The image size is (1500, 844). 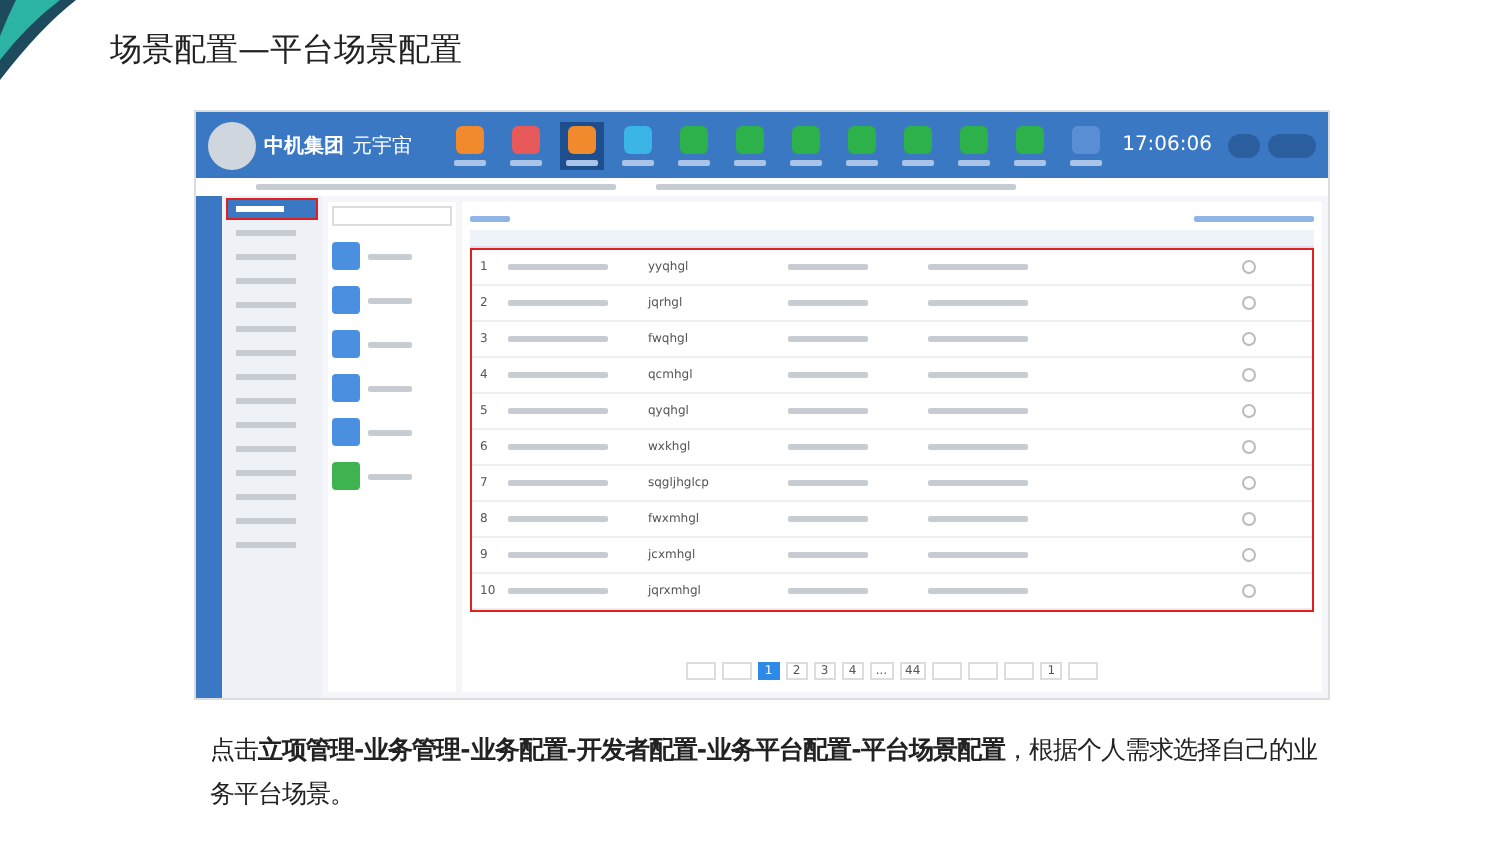 I want to click on search-button, so click(x=1244, y=145).